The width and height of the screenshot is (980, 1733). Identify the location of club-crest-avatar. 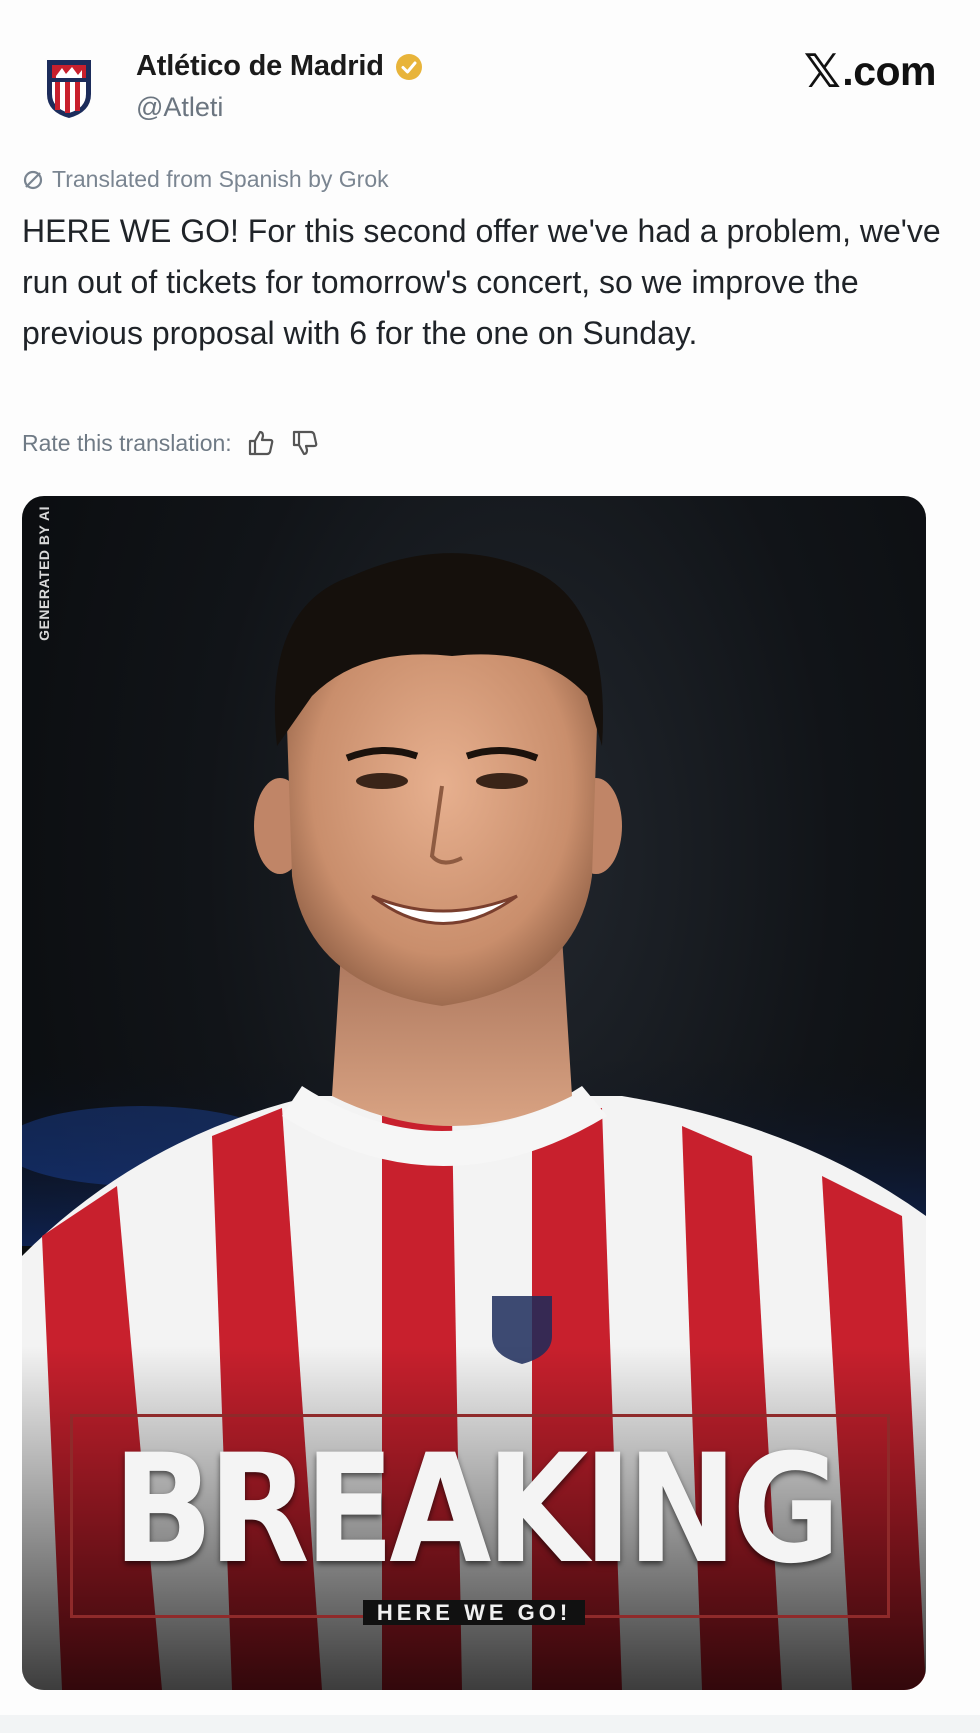
(69, 88).